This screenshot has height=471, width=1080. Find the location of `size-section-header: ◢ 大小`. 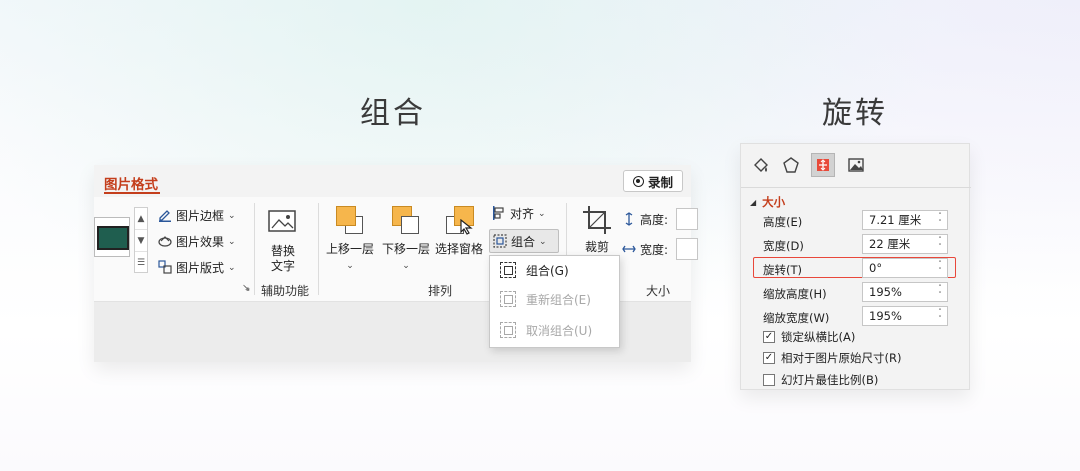

size-section-header: ◢ 大小 is located at coordinates (767, 202).